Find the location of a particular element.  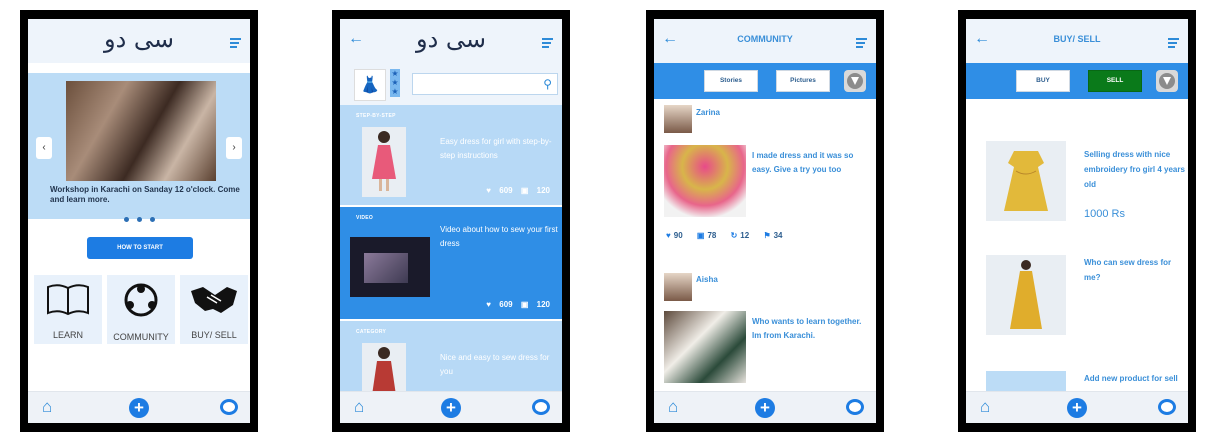

header: ← سی دو is located at coordinates (451, 41).